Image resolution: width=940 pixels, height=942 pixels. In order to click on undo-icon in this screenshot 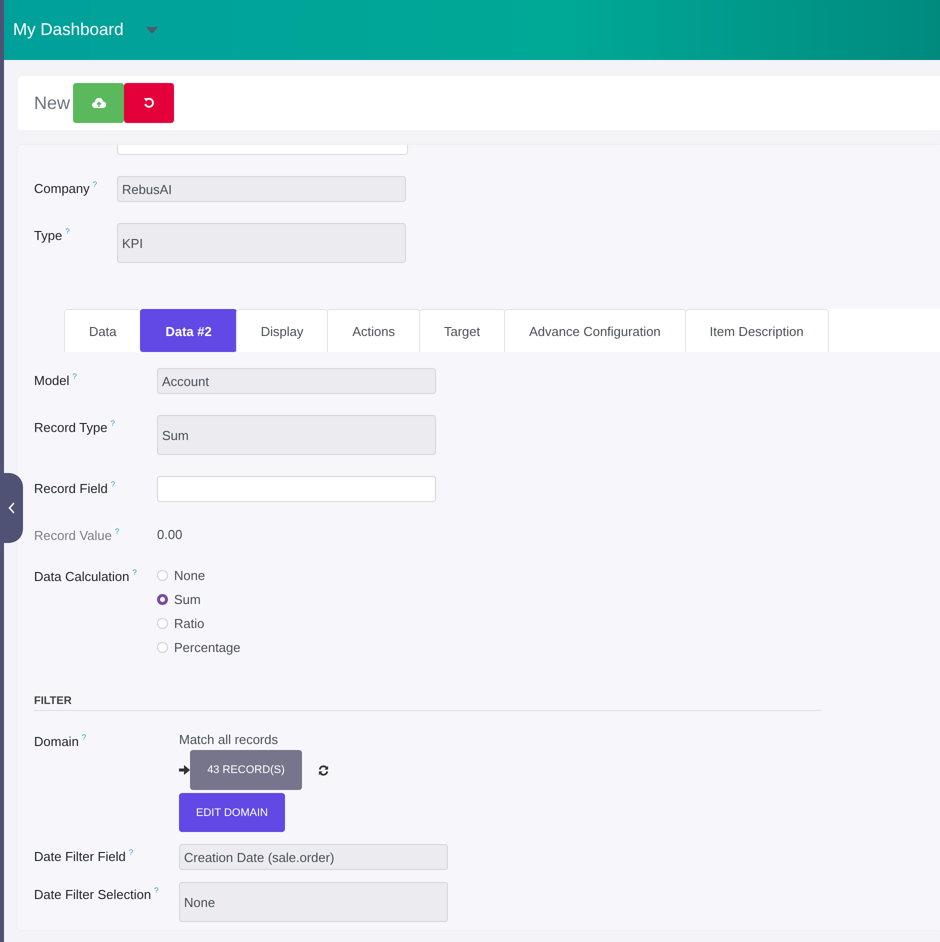, I will do `click(149, 103)`.